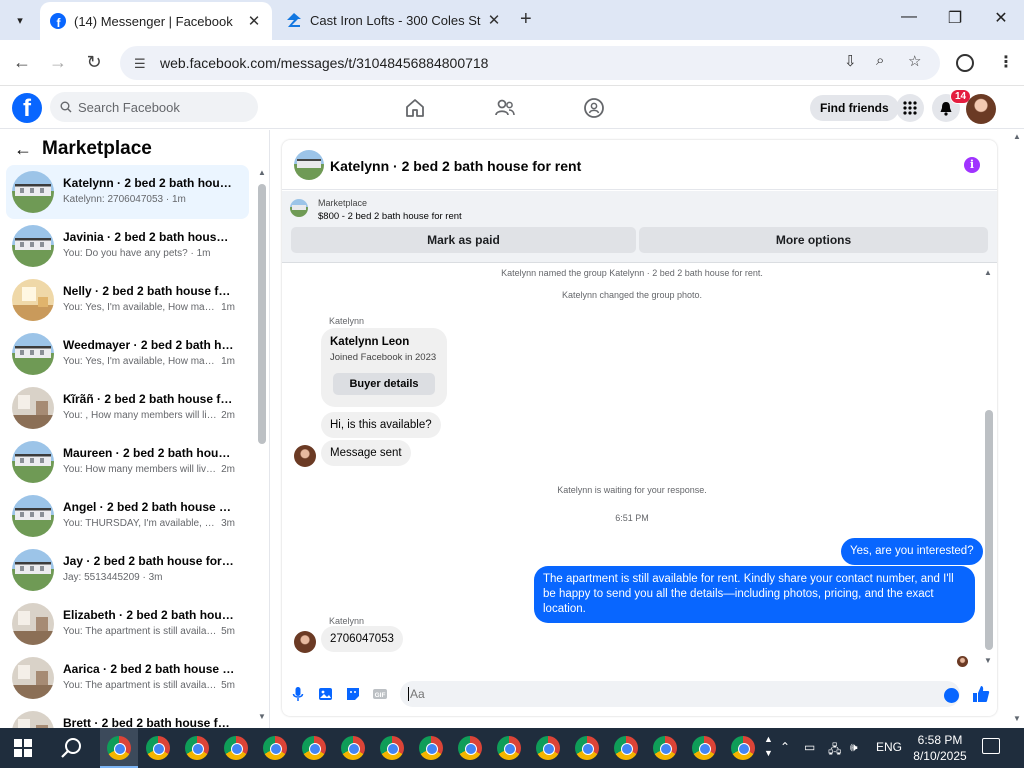 The height and width of the screenshot is (768, 1024). I want to click on thumbs-up-icon, so click(981, 694).